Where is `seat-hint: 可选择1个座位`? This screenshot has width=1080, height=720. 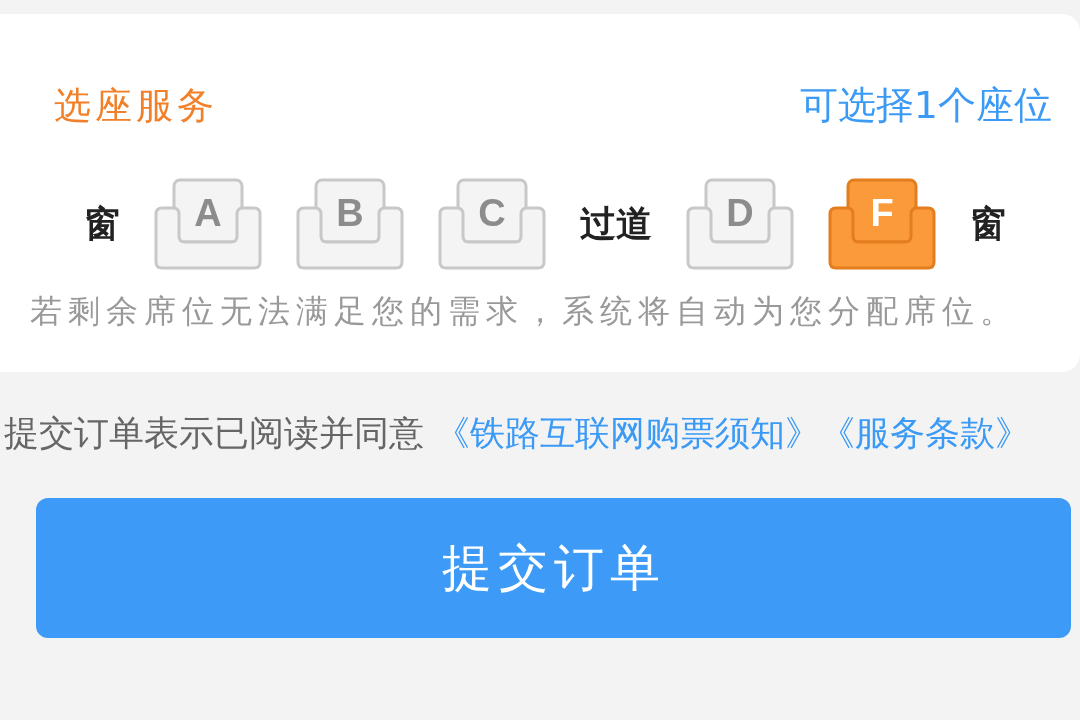 seat-hint: 可选择1个座位 is located at coordinates (925, 105).